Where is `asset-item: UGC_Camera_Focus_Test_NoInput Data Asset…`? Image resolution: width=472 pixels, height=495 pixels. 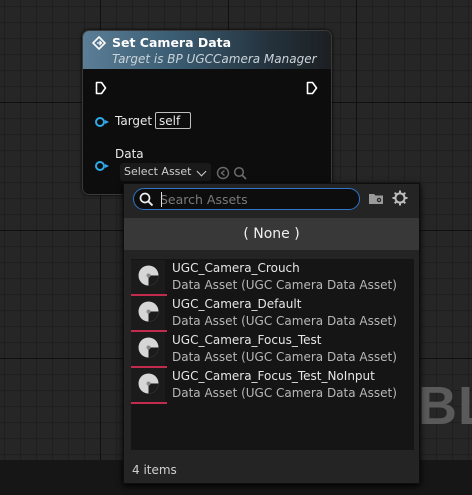 asset-item: UGC_Camera_Focus_Test_NoInput Data Asset… is located at coordinates (272, 386).